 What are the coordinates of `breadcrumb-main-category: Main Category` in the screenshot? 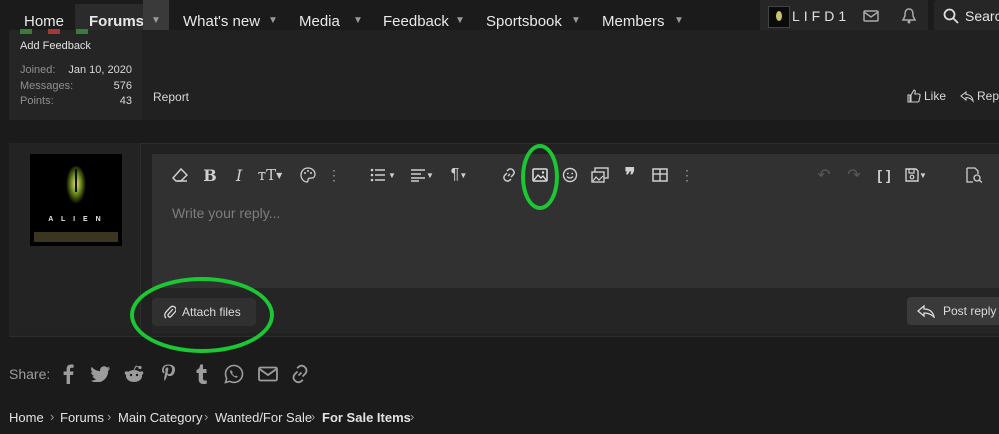 It's located at (160, 417).